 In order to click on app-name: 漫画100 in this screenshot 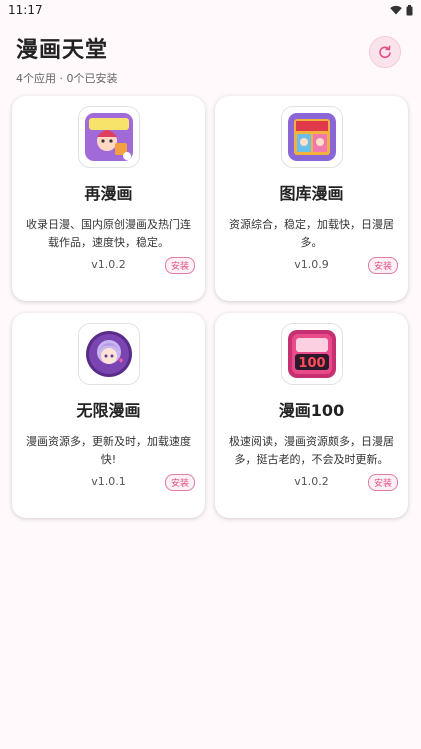, I will do `click(311, 410)`.